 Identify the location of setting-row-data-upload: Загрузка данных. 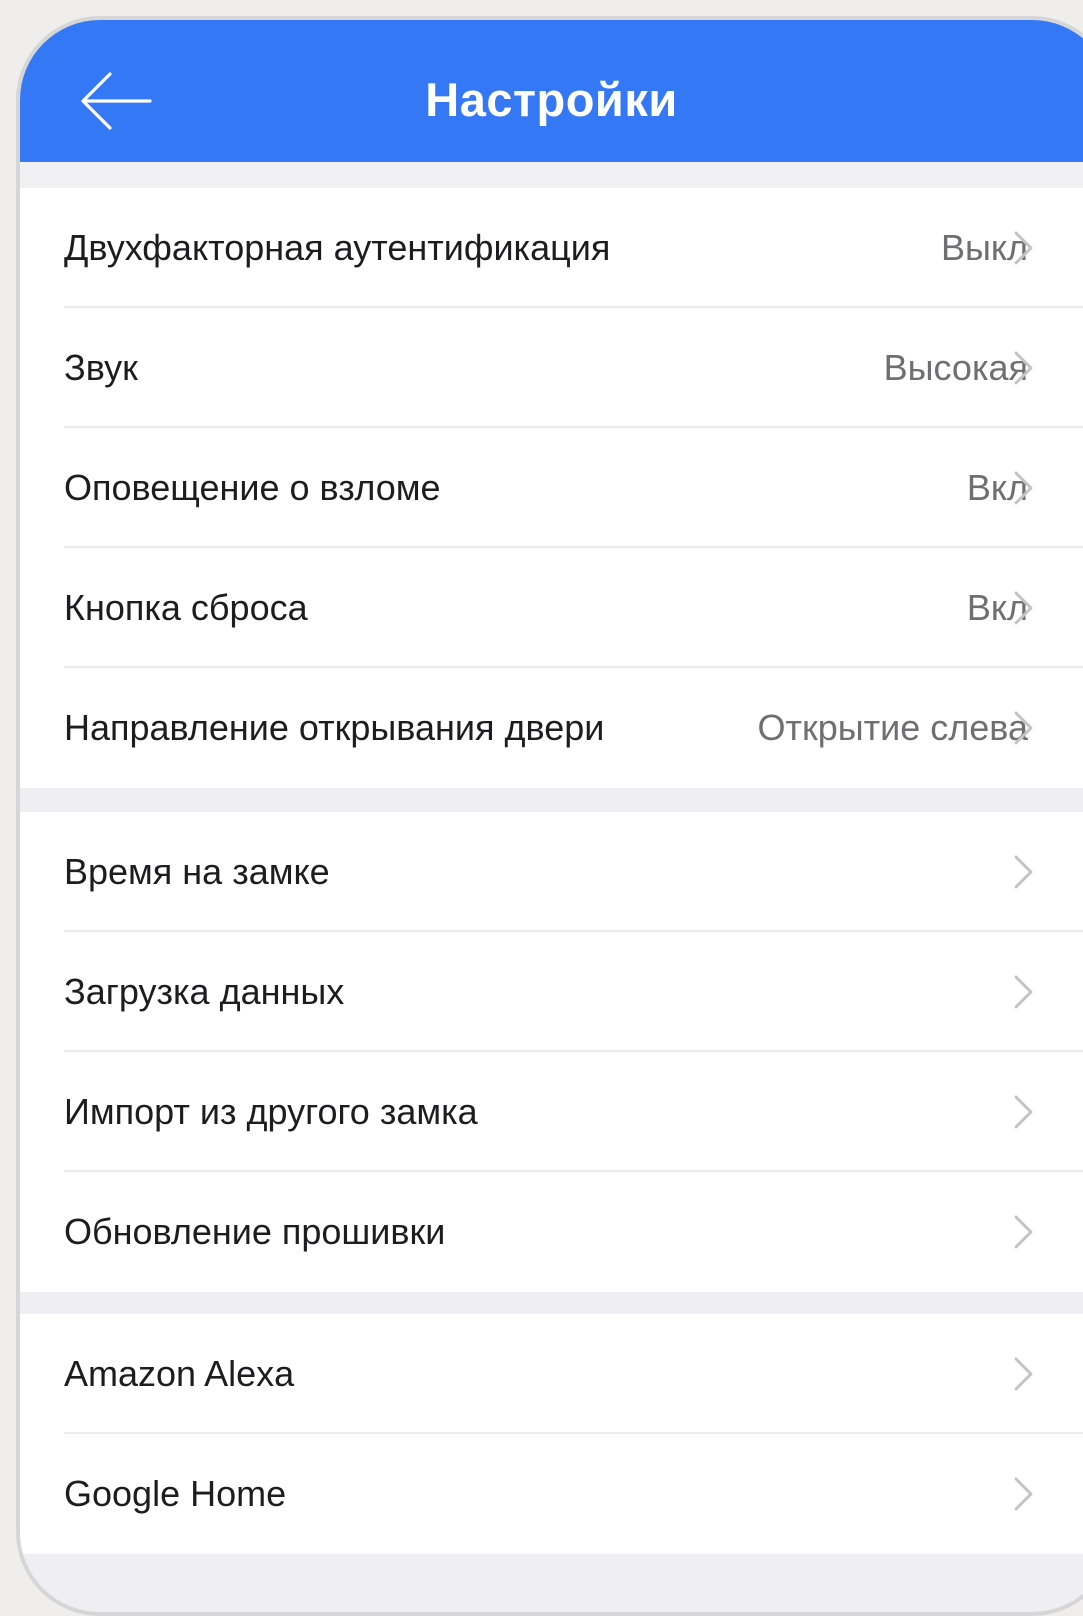
(551, 992).